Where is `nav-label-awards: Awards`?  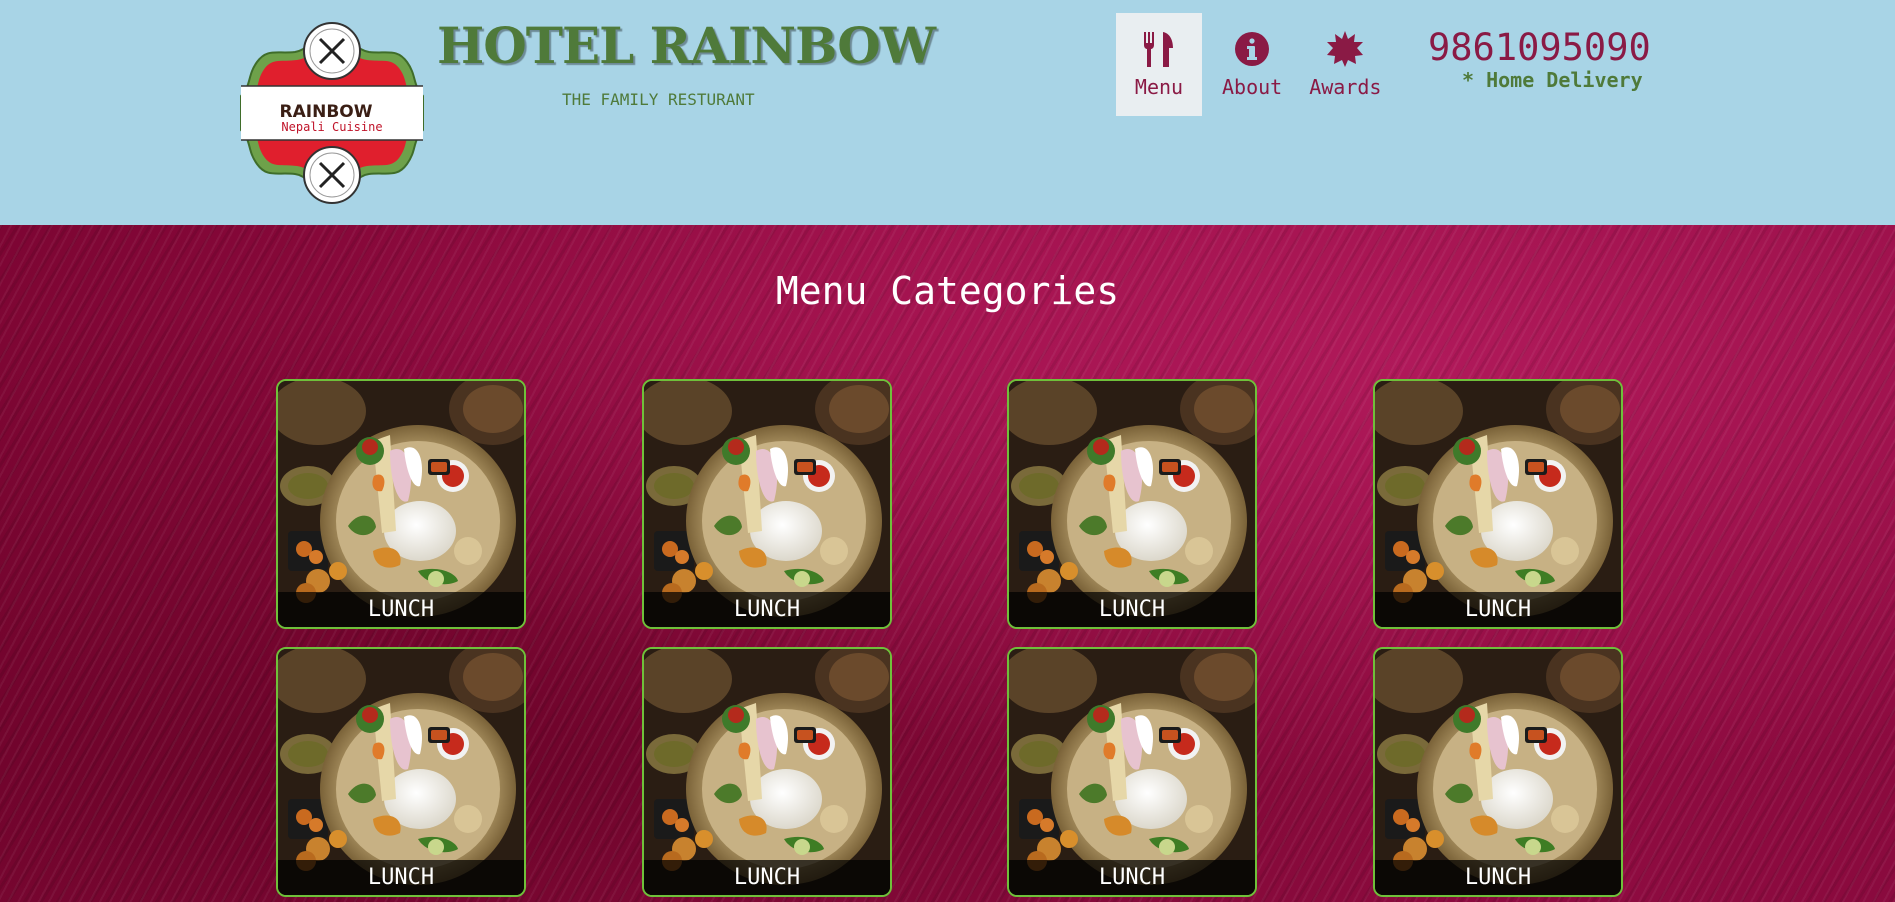
nav-label-awards: Awards is located at coordinates (1345, 87).